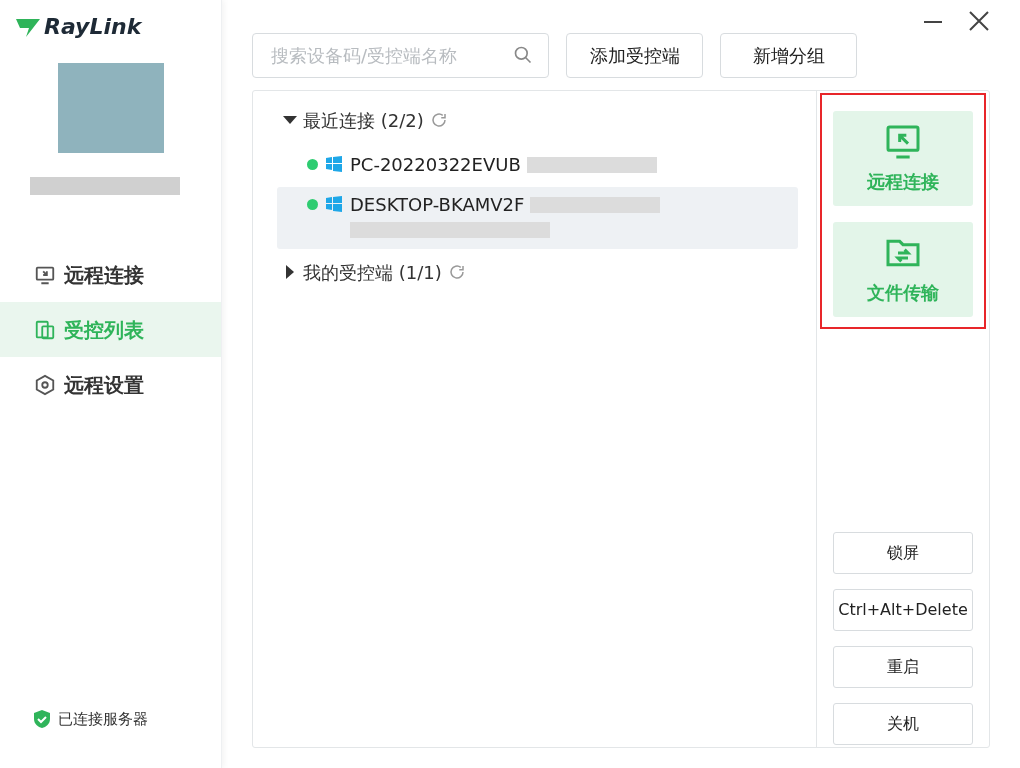 This screenshot has width=1020, height=768. Describe the element at coordinates (979, 21) in the screenshot. I see `close-icon` at that location.